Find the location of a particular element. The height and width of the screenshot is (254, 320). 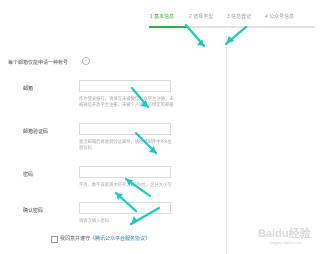

confirm-password-hint: 请再次输入密码 is located at coordinates (94, 220).